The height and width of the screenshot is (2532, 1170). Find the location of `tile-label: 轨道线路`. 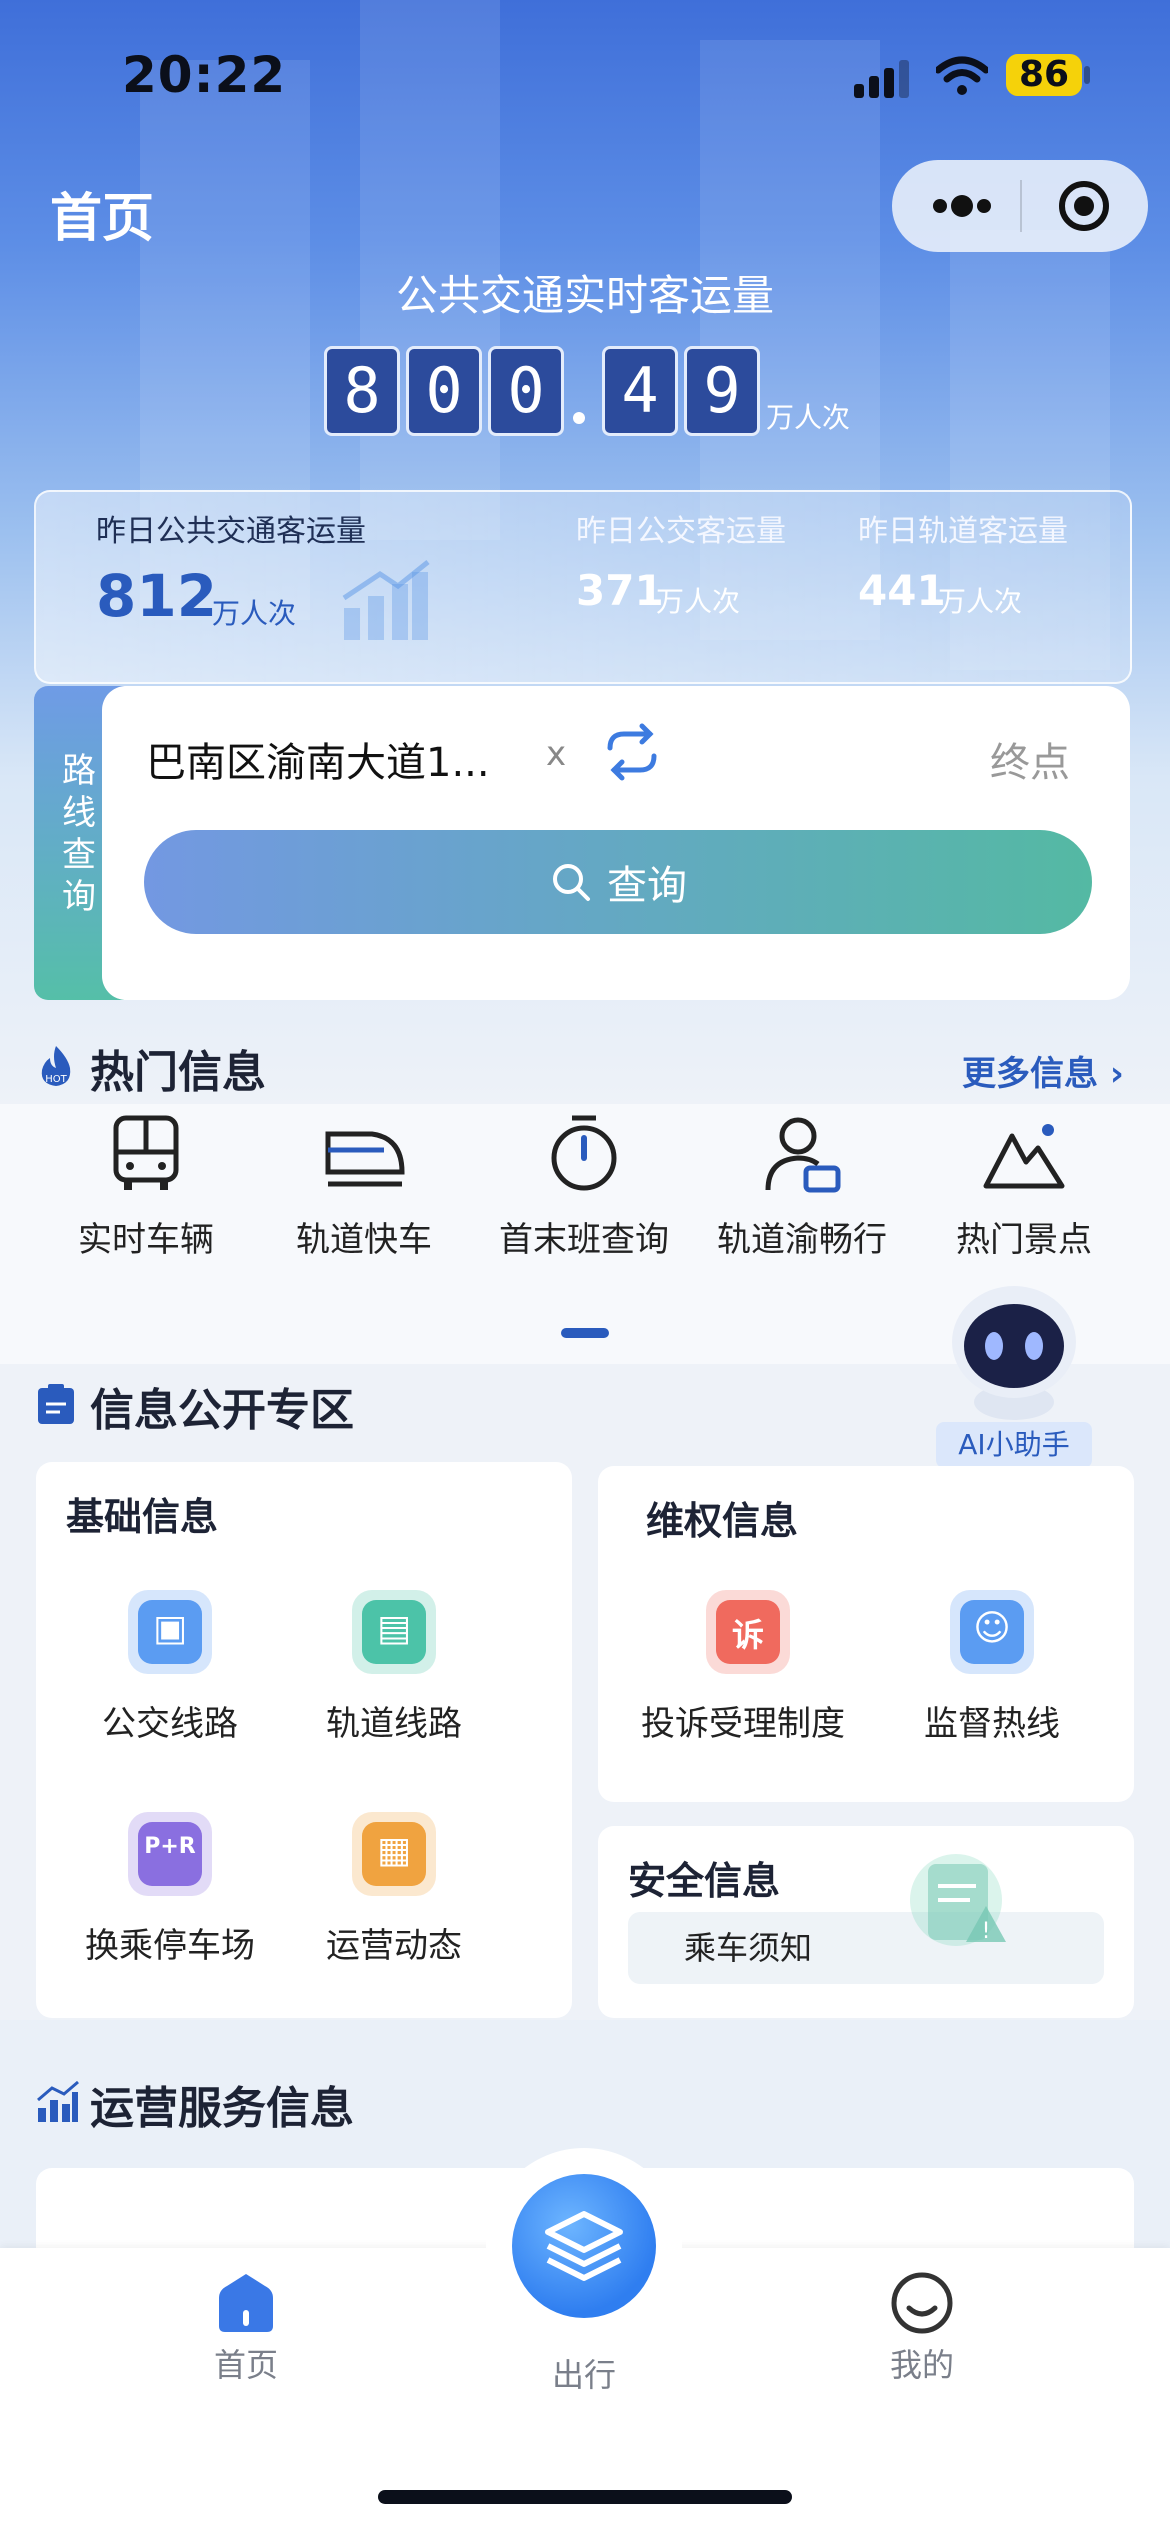

tile-label: 轨道线路 is located at coordinates (394, 1724).